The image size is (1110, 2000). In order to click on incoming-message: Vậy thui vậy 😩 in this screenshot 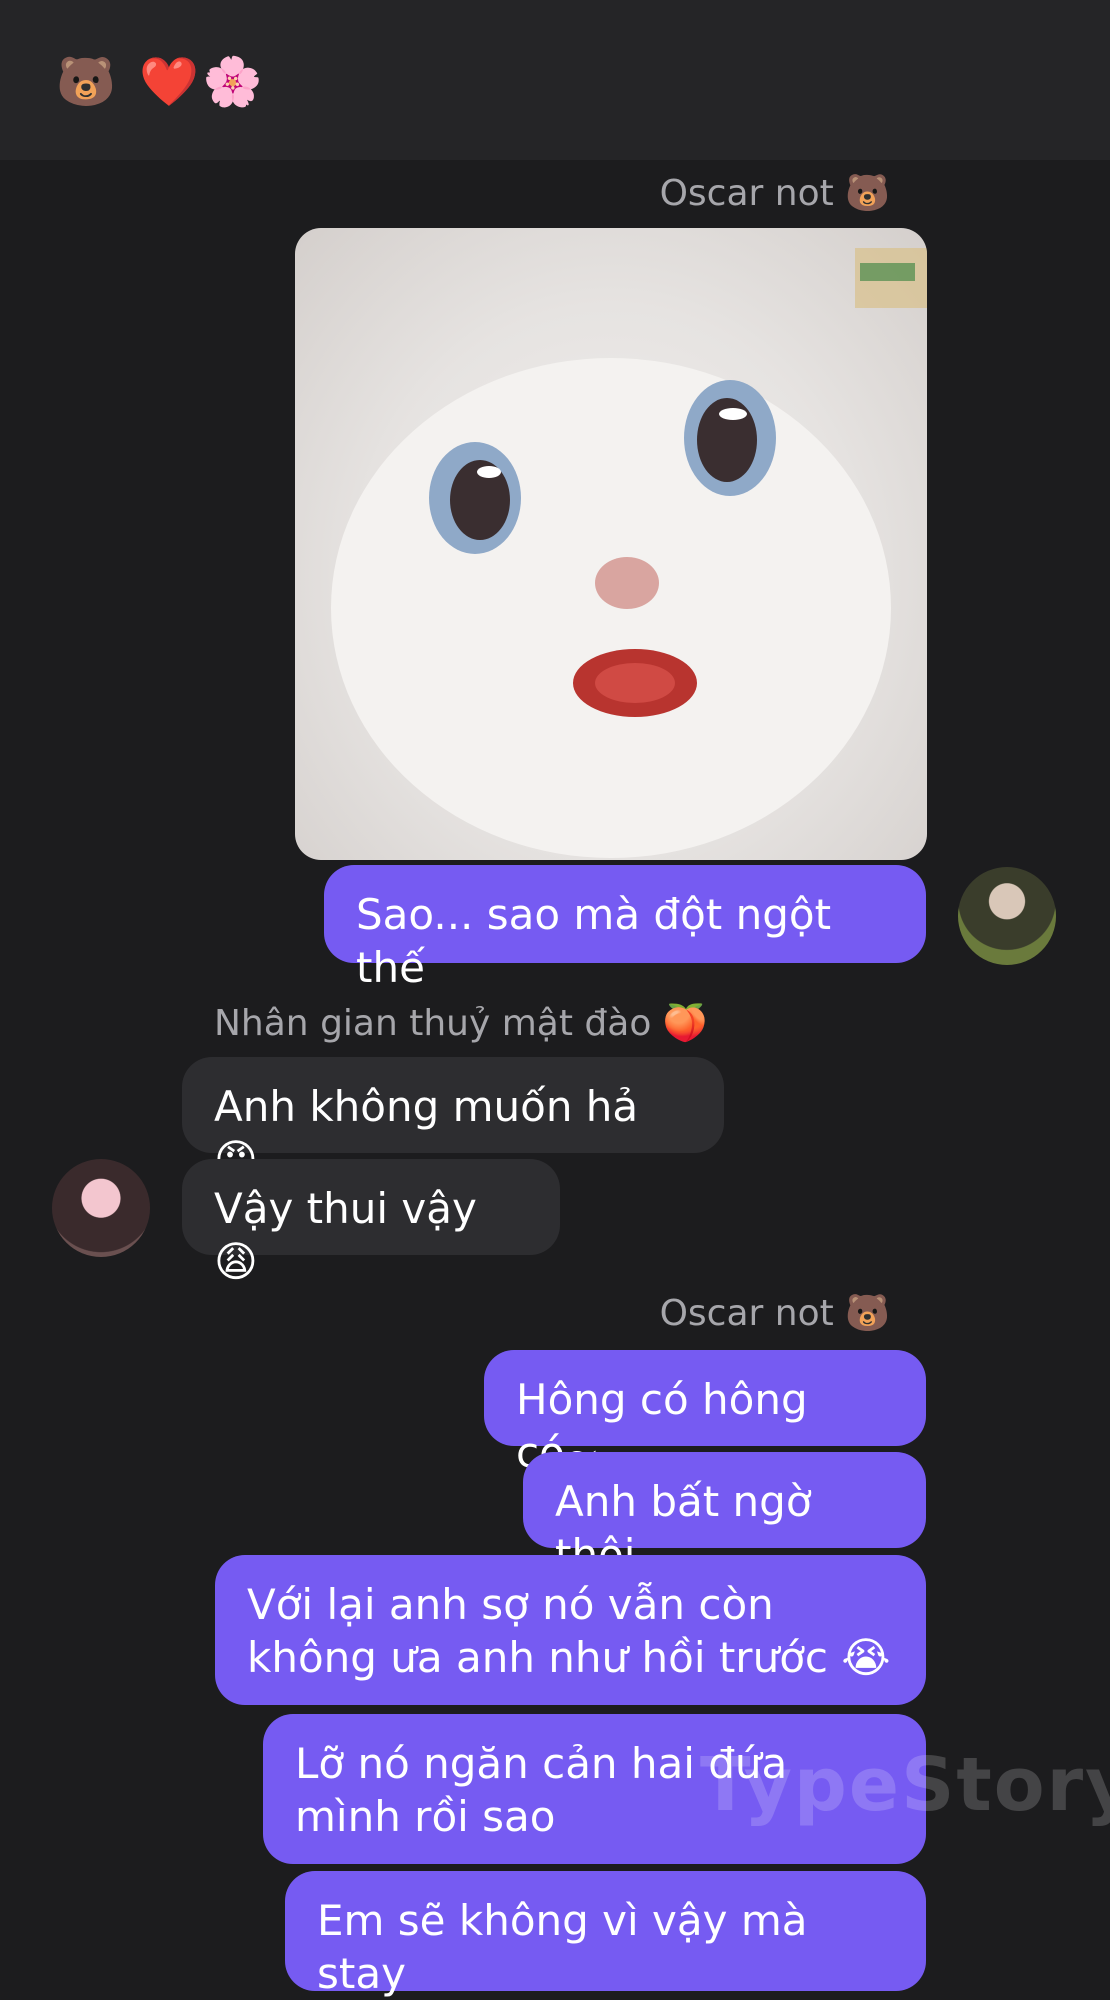, I will do `click(371, 1222)`.